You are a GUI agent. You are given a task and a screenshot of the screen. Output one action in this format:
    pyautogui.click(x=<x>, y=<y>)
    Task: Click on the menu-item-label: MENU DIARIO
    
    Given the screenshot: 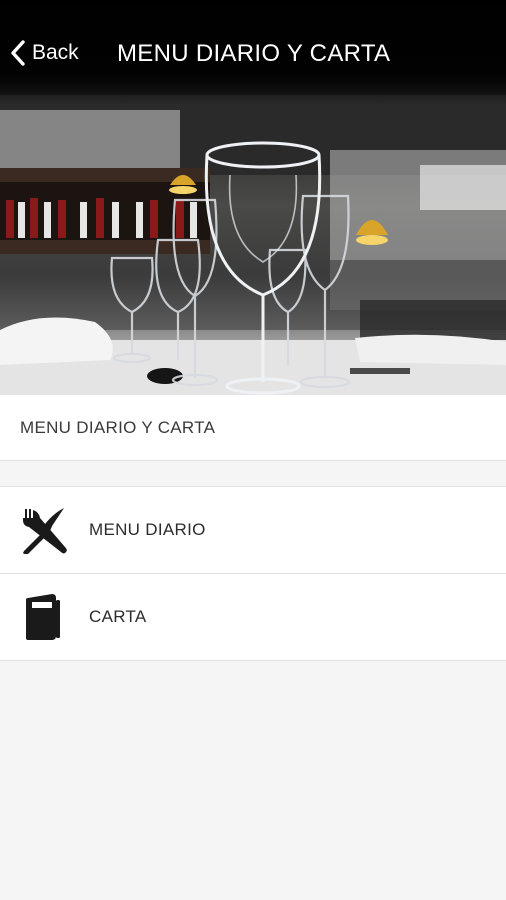 What is the action you would take?
    pyautogui.click(x=147, y=529)
    